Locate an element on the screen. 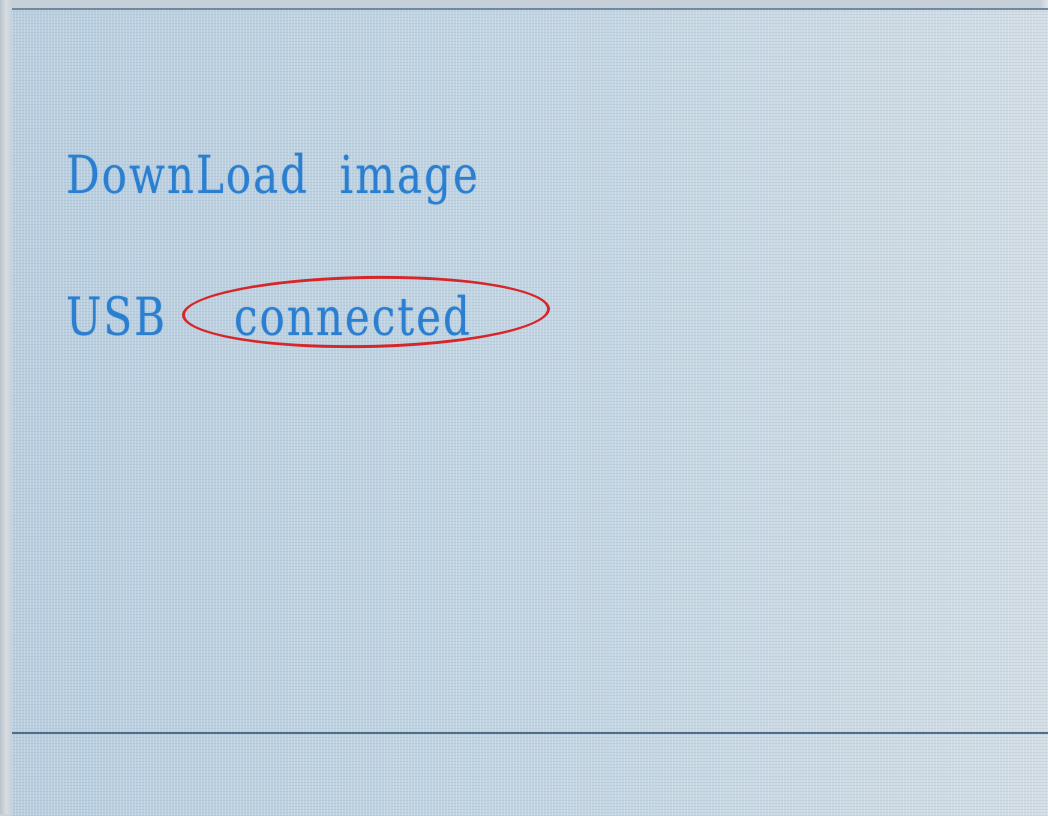 Image resolution: width=1048 pixels, height=816 pixels. highlight-ellipse is located at coordinates (366, 312).